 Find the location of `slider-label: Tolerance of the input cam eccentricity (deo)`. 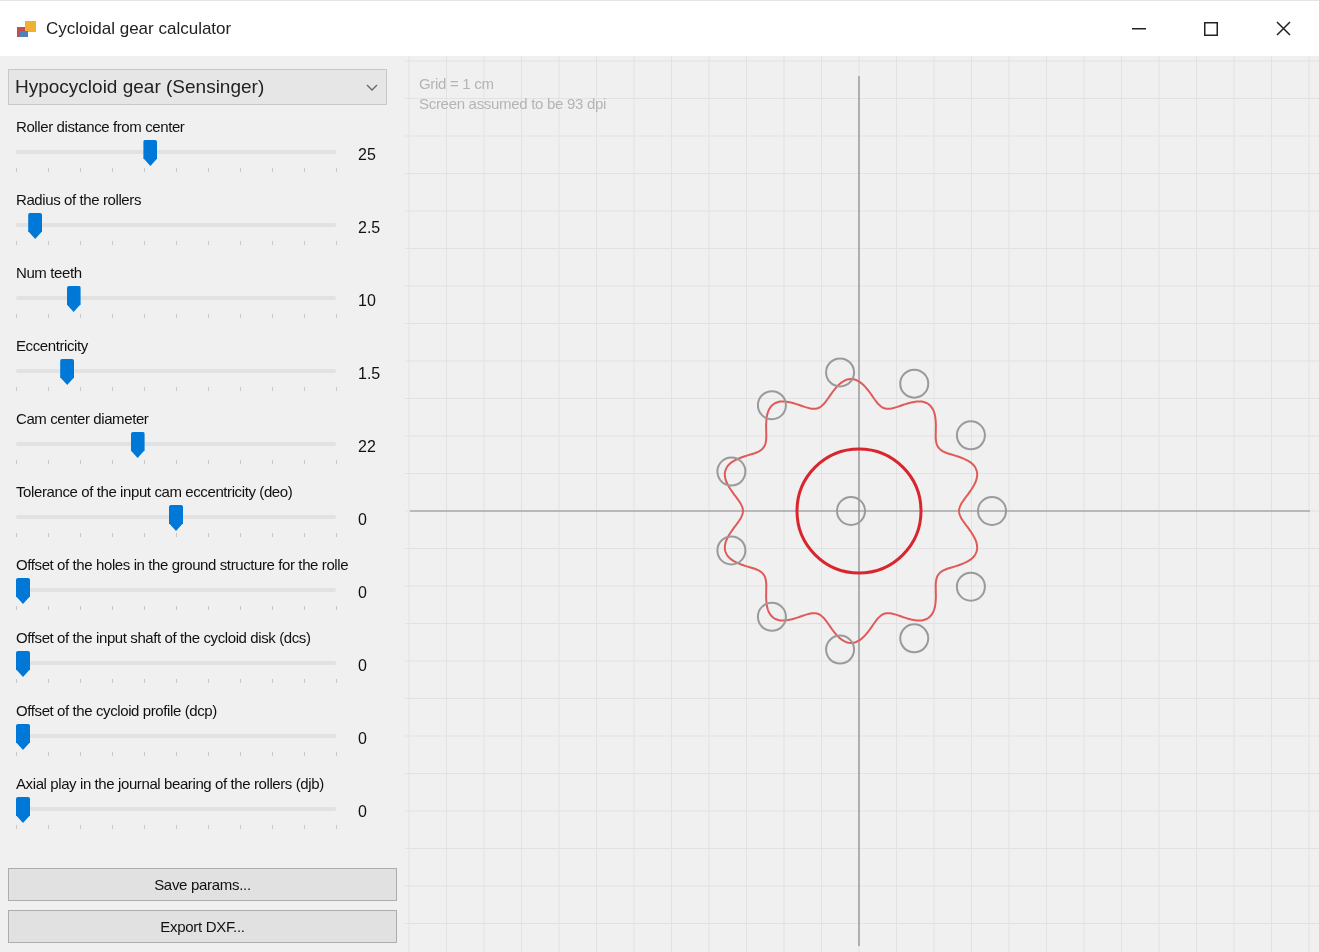

slider-label: Tolerance of the input cam eccentricity (deo) is located at coordinates (155, 492).